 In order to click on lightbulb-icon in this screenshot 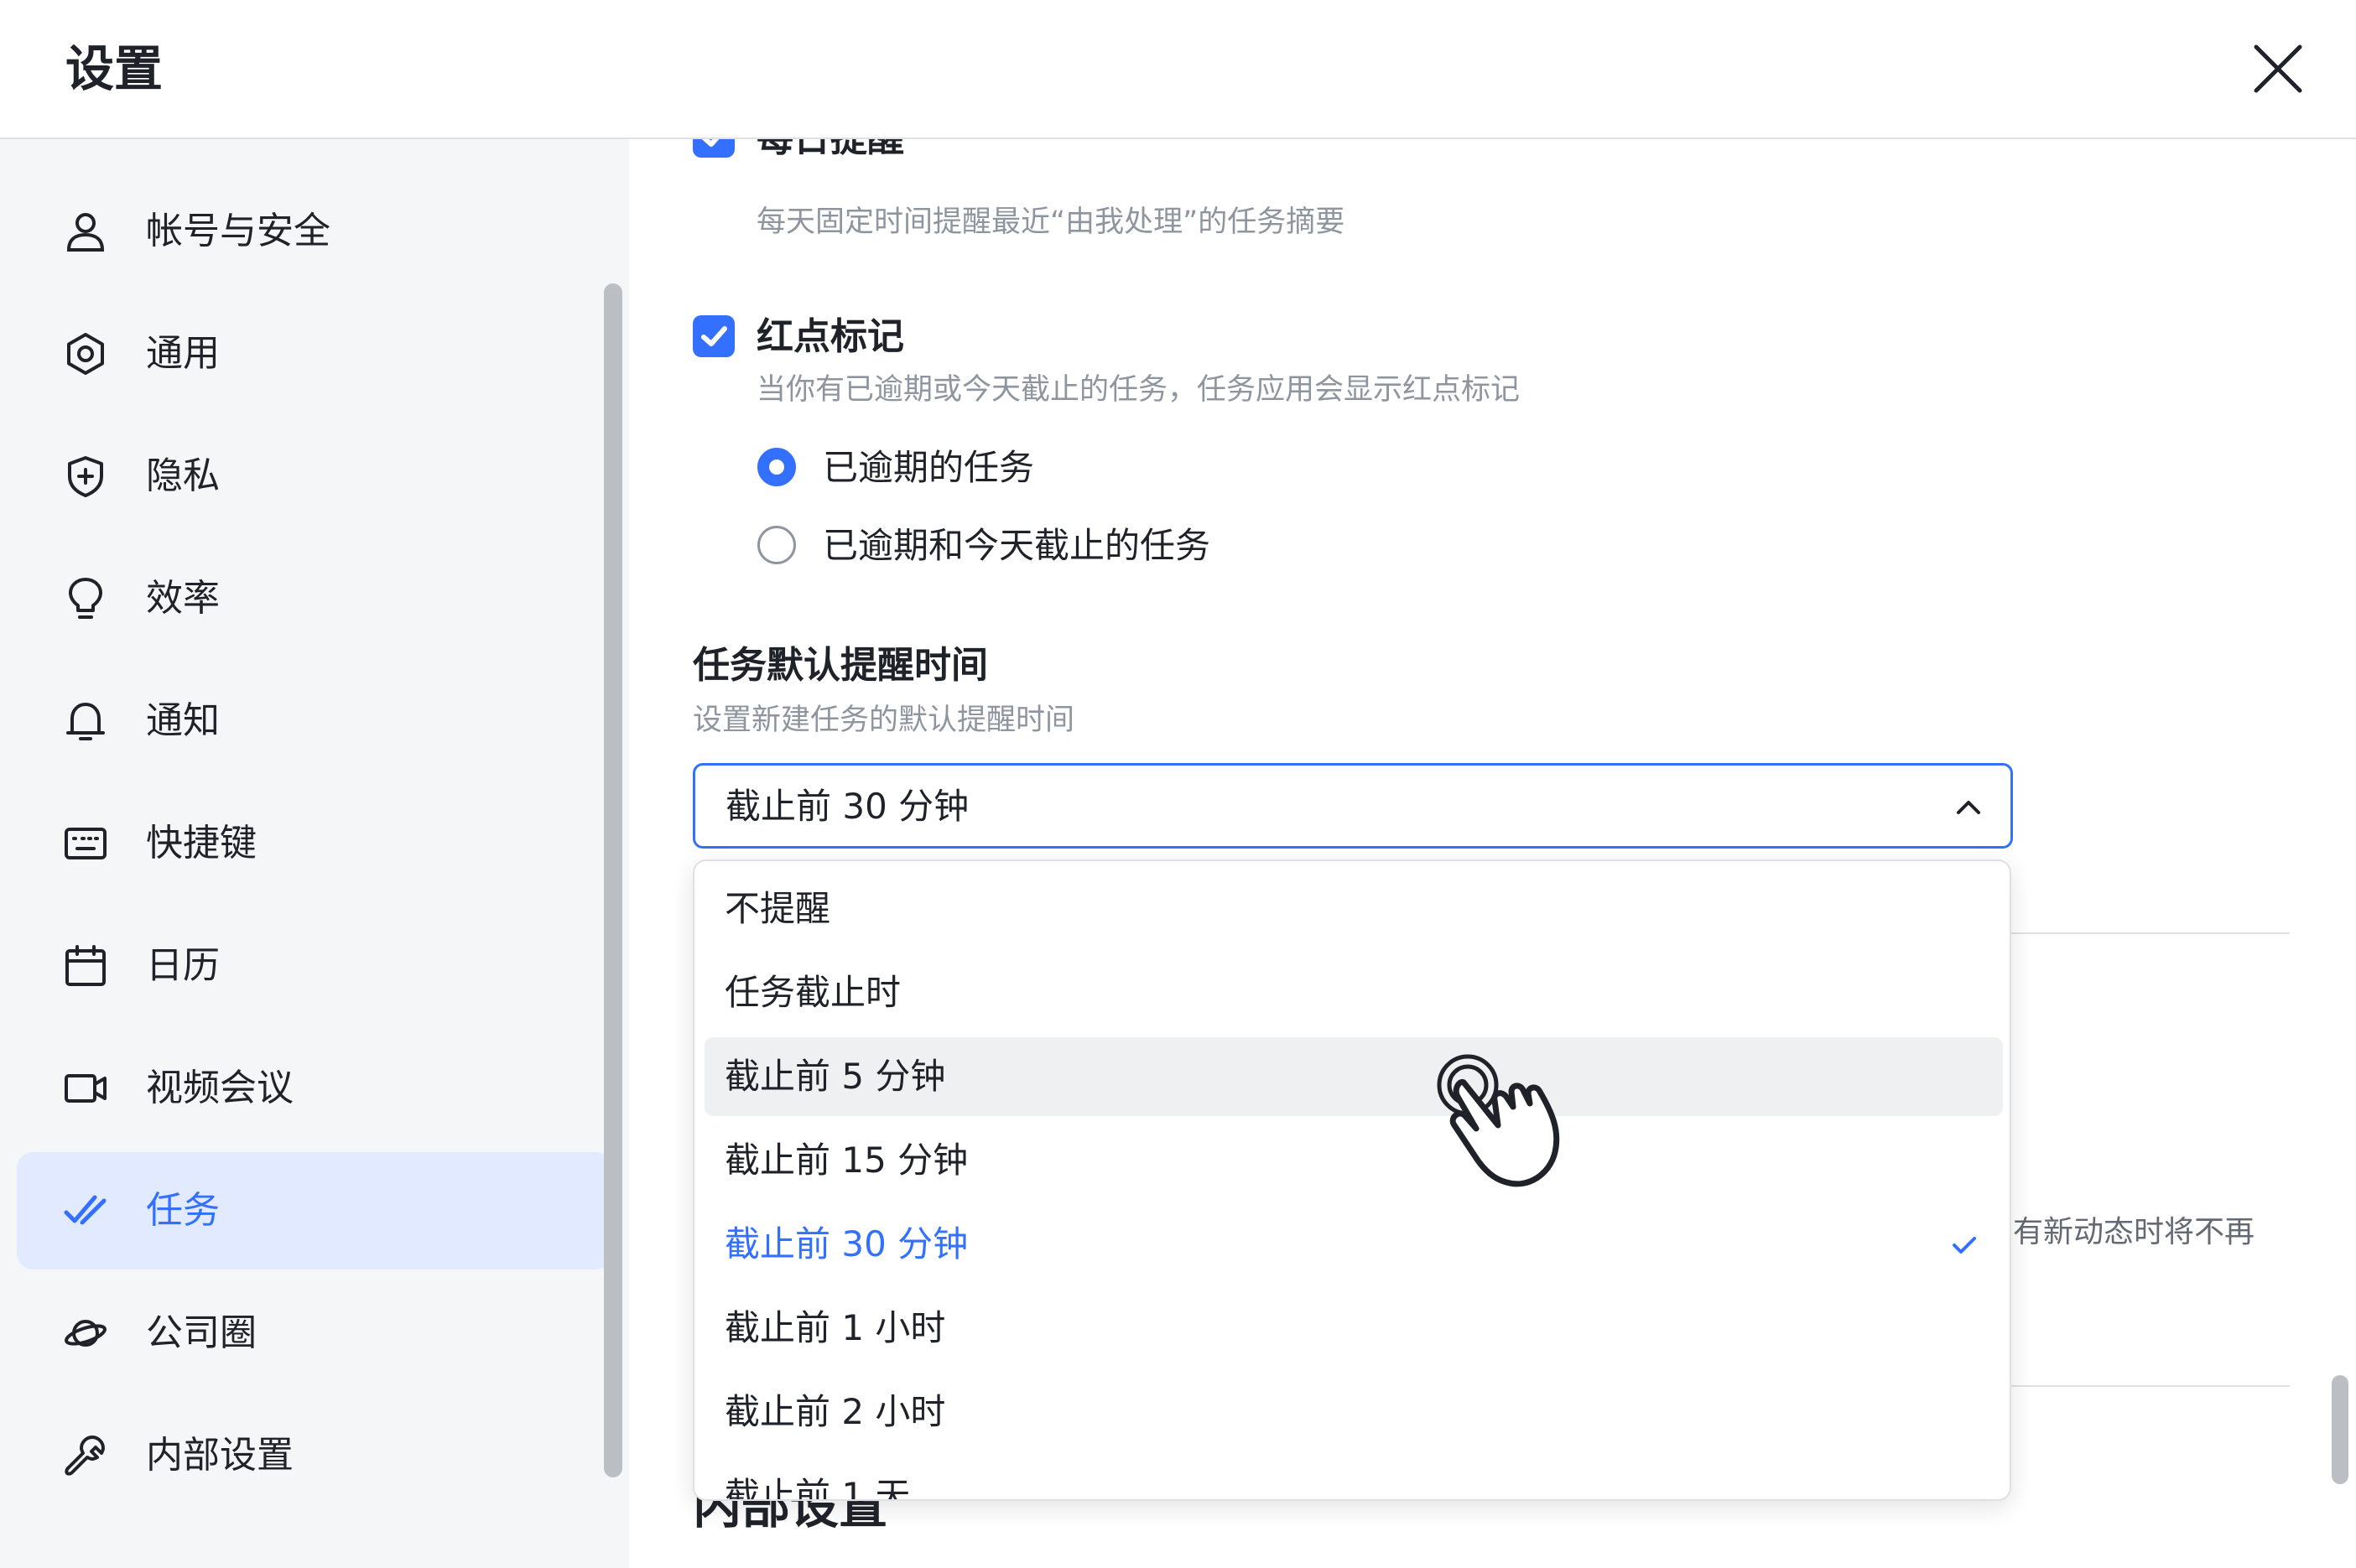, I will do `click(85, 598)`.